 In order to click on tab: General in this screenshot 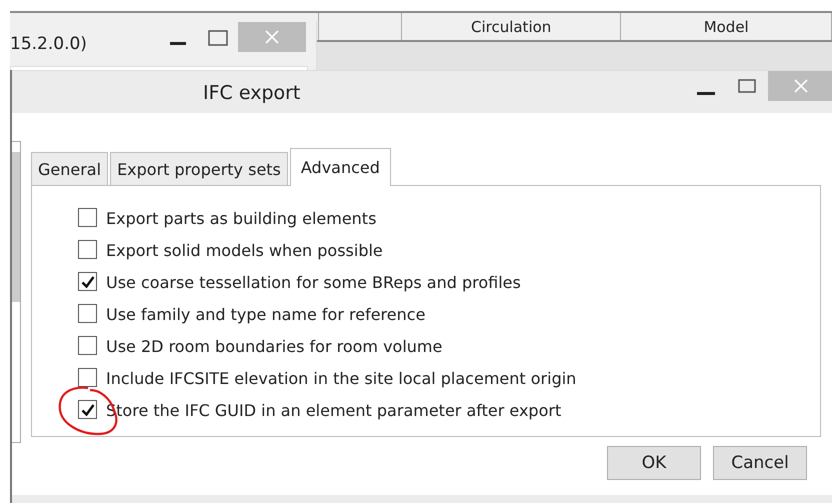, I will do `click(69, 168)`.